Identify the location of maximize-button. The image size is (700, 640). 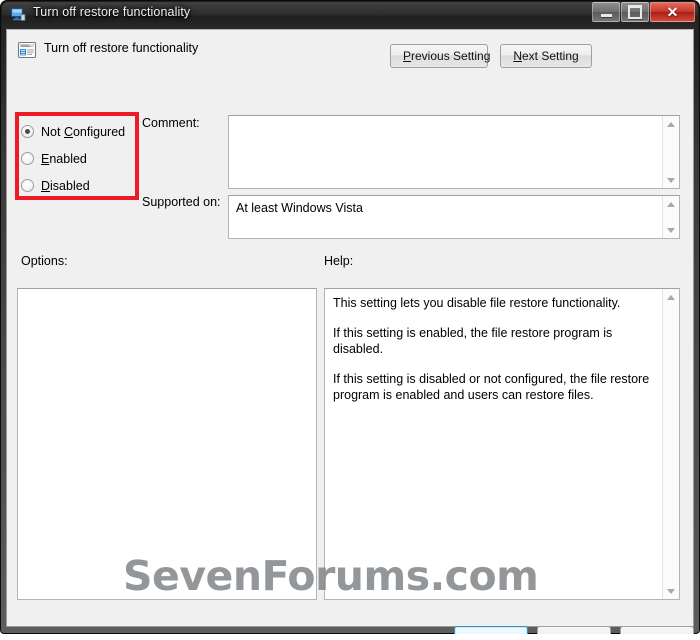
(635, 12).